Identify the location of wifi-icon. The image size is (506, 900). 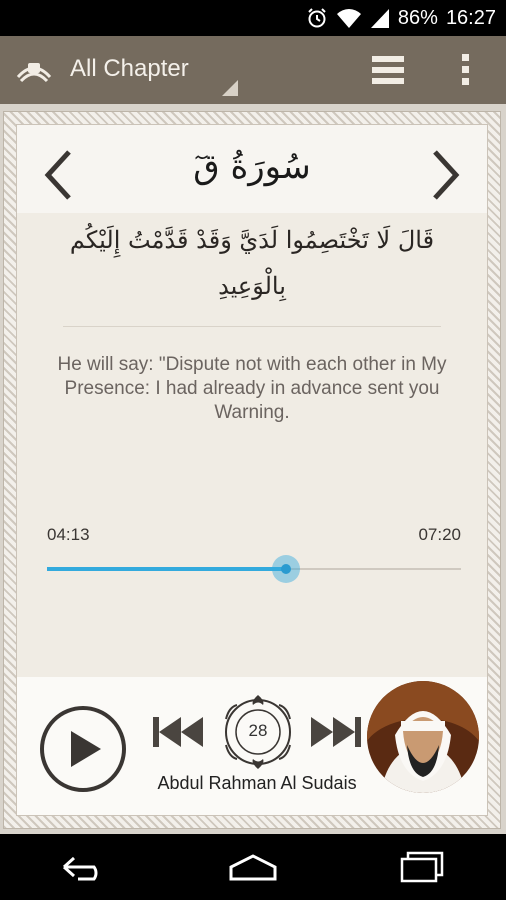
(349, 18).